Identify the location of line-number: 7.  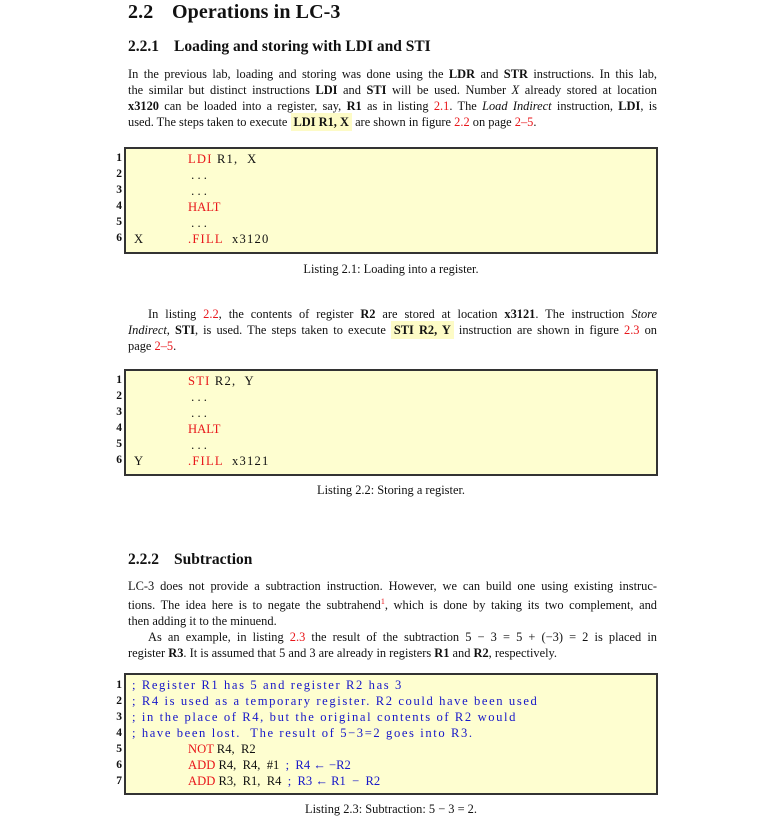
(119, 781).